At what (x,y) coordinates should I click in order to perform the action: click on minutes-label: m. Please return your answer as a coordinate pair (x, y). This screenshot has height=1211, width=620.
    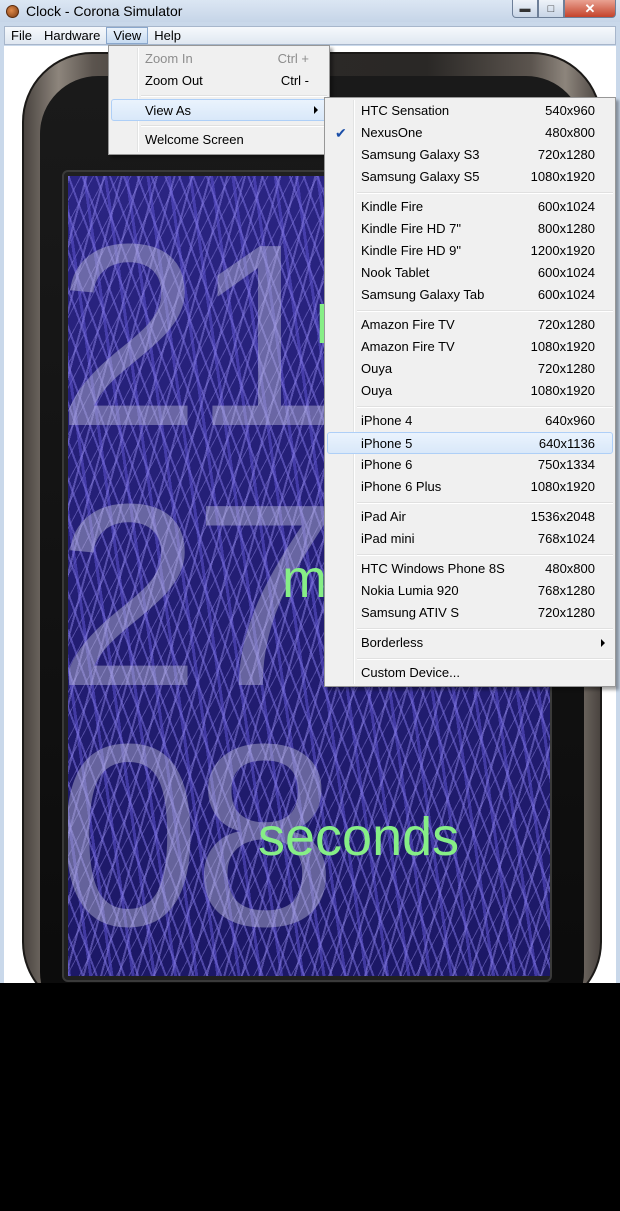
    Looking at the image, I should click on (304, 579).